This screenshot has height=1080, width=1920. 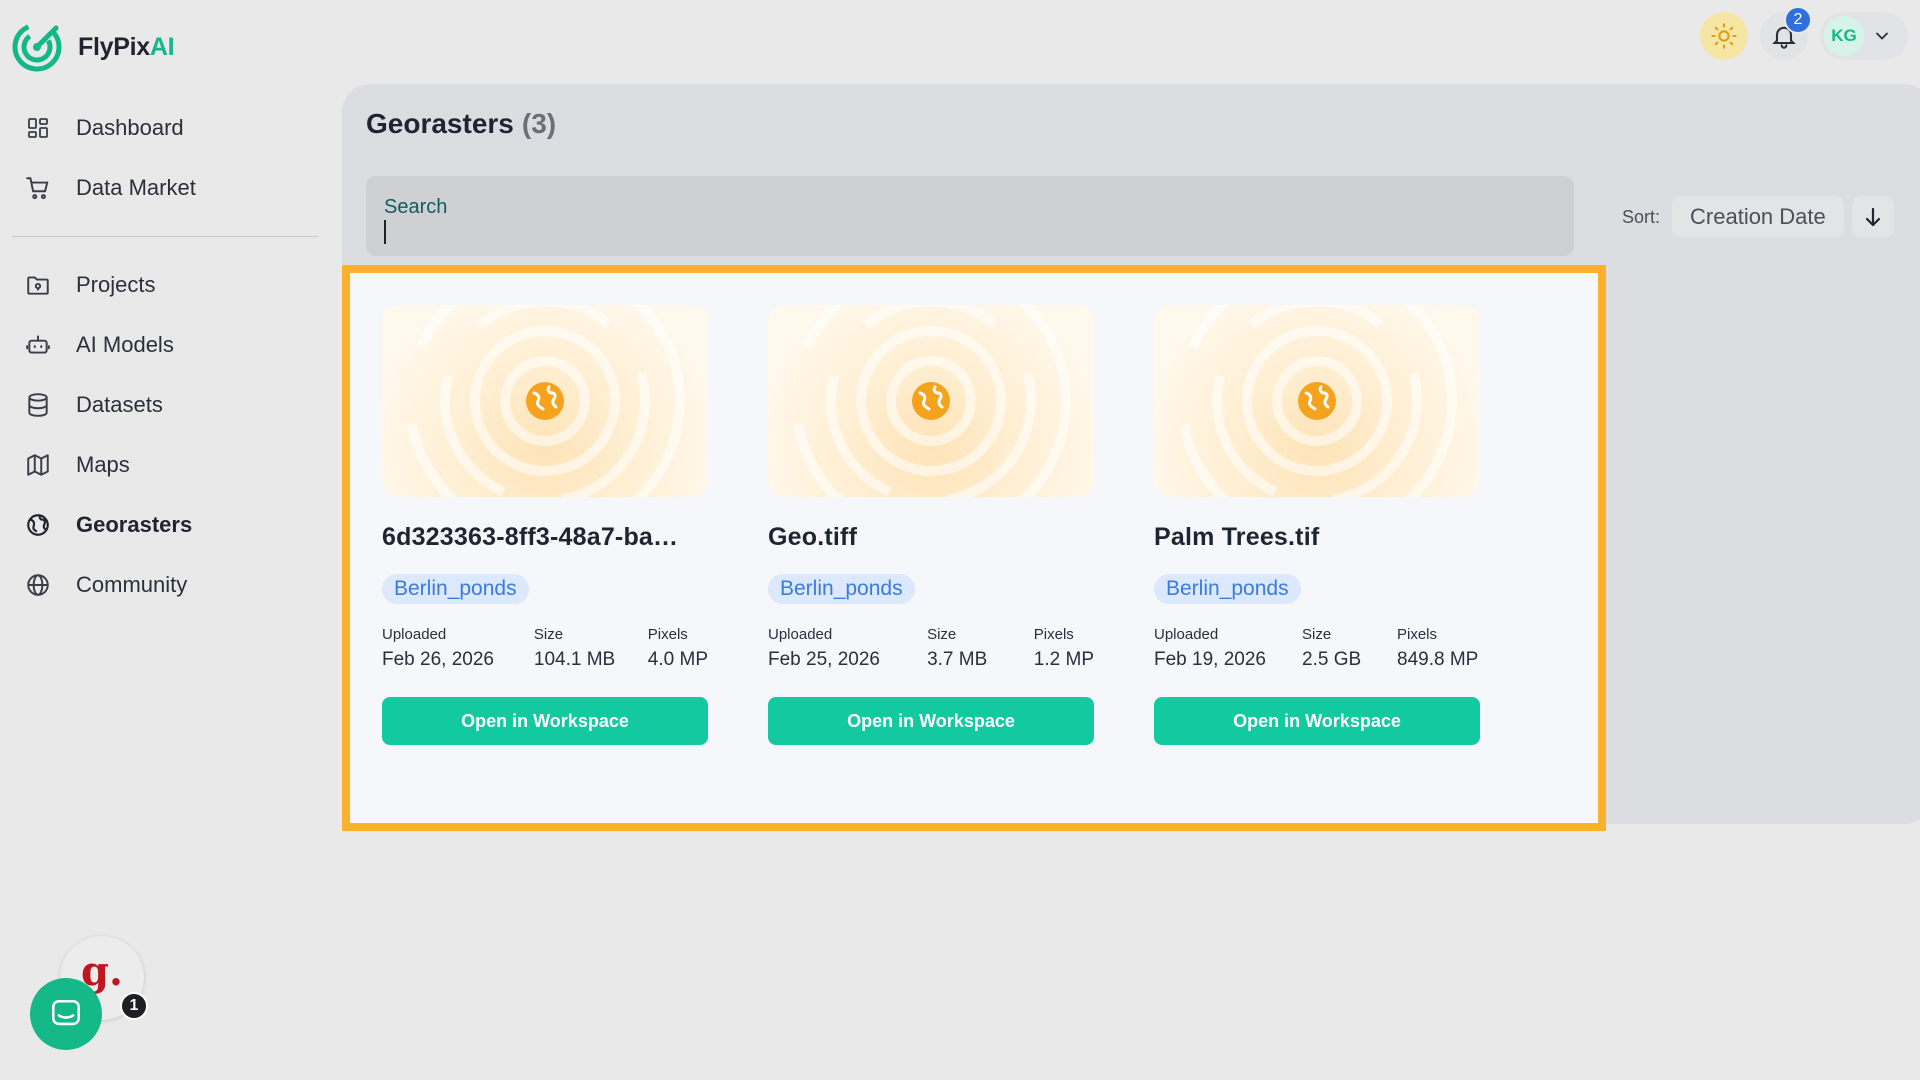 I want to click on sidebar-item-georasters: Georasters, so click(x=165, y=525).